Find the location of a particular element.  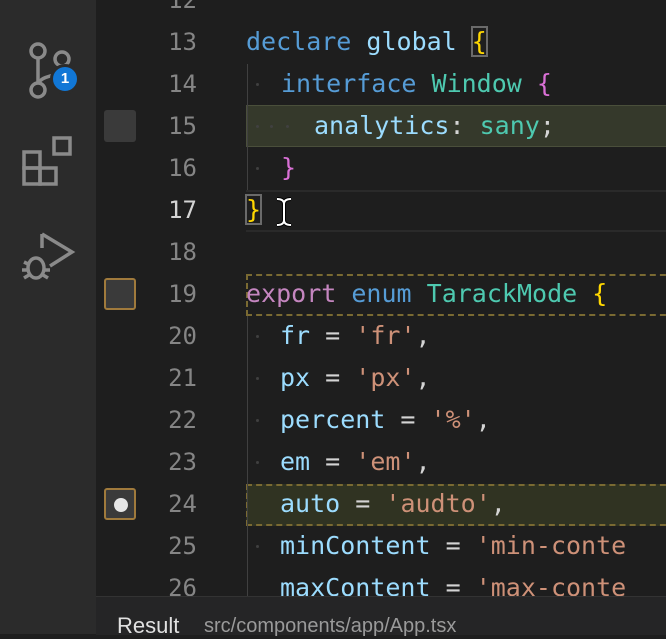

code-line-15: 15 analytics: sany; is located at coordinates (381, 126).